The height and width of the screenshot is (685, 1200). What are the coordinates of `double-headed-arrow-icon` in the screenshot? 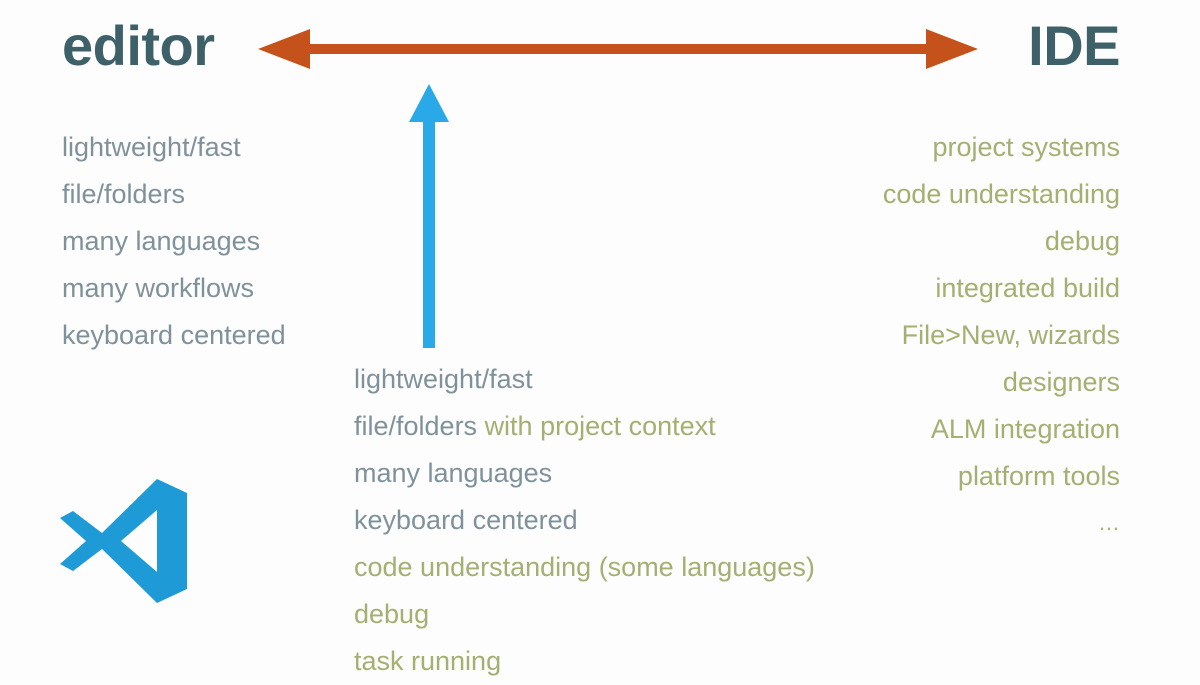 It's located at (618, 49).